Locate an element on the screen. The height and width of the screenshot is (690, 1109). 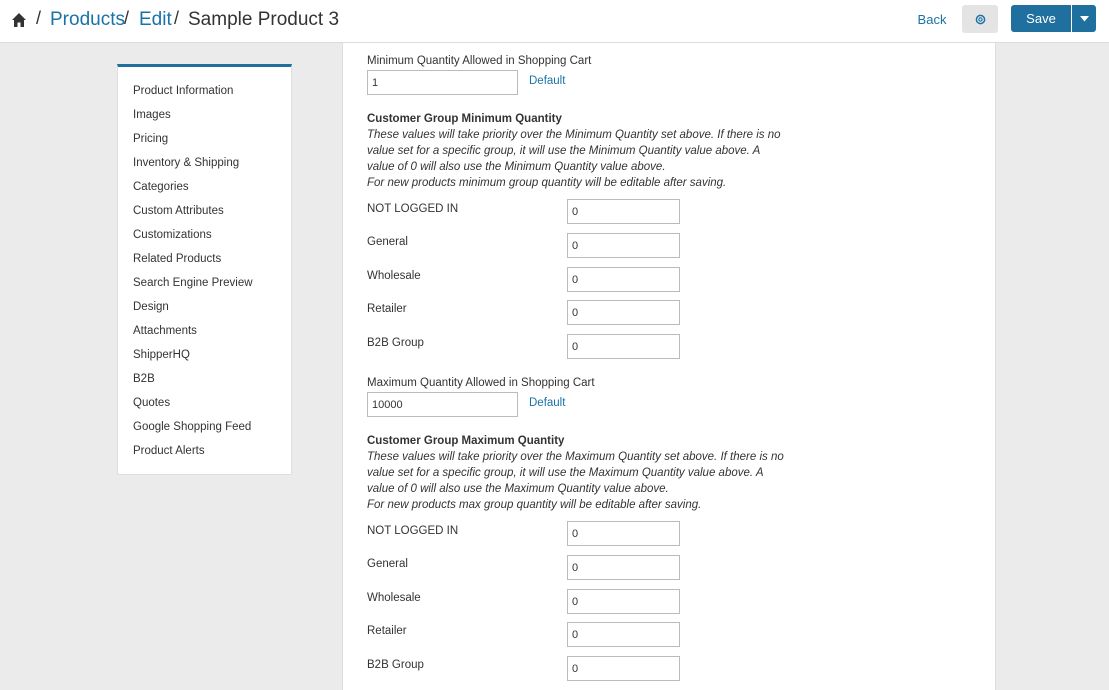
sidebar-item-design: Design is located at coordinates (151, 307).